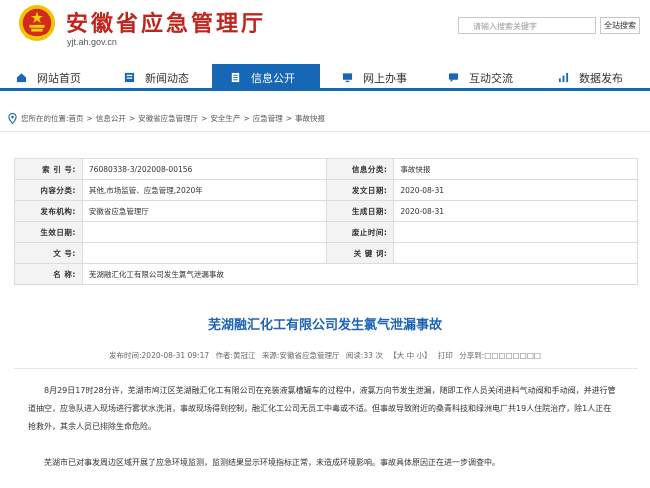 The height and width of the screenshot is (488, 650). Describe the element at coordinates (500, 355) in the screenshot. I see `share-bar: 分享到:□□□□□□□□` at that location.